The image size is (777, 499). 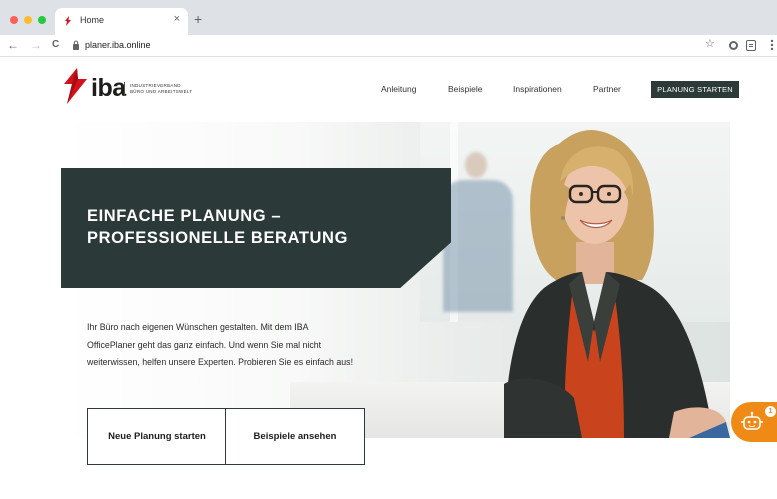 I want to click on tab-close-icon: ×, so click(x=177, y=19).